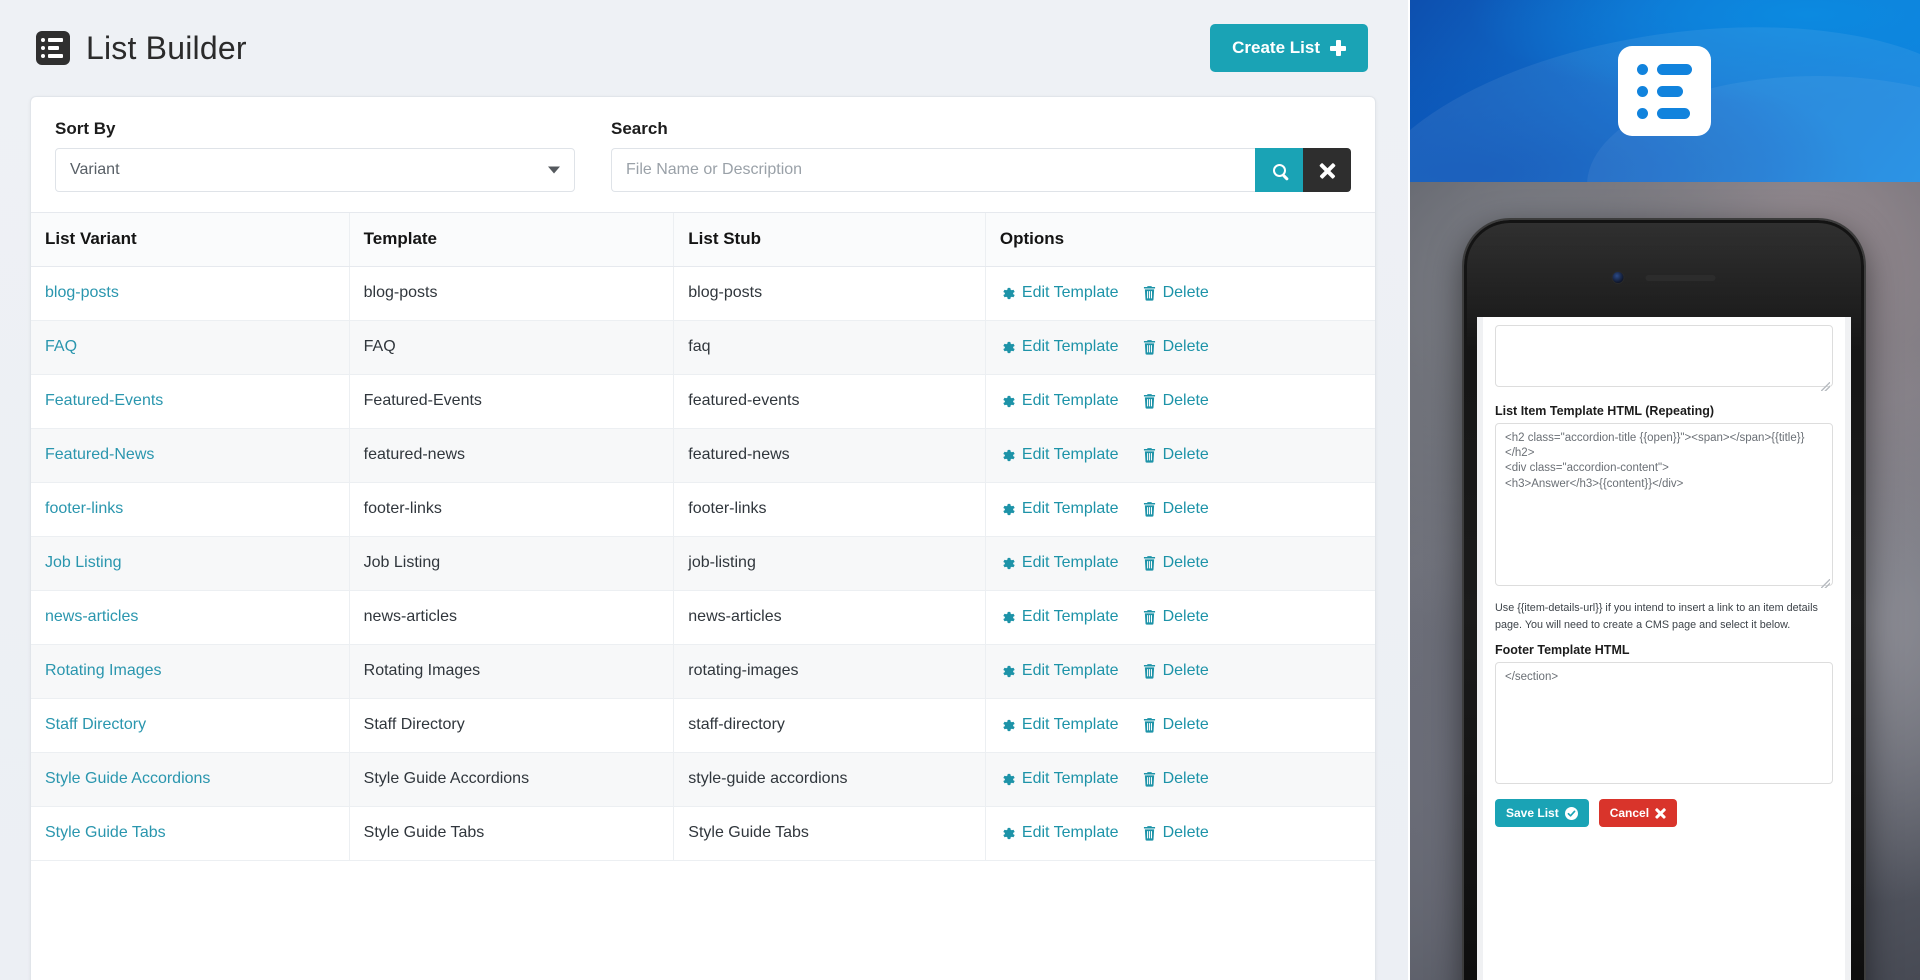  Describe the element at coordinates (61, 346) in the screenshot. I see `list-variant-link: FAQ` at that location.